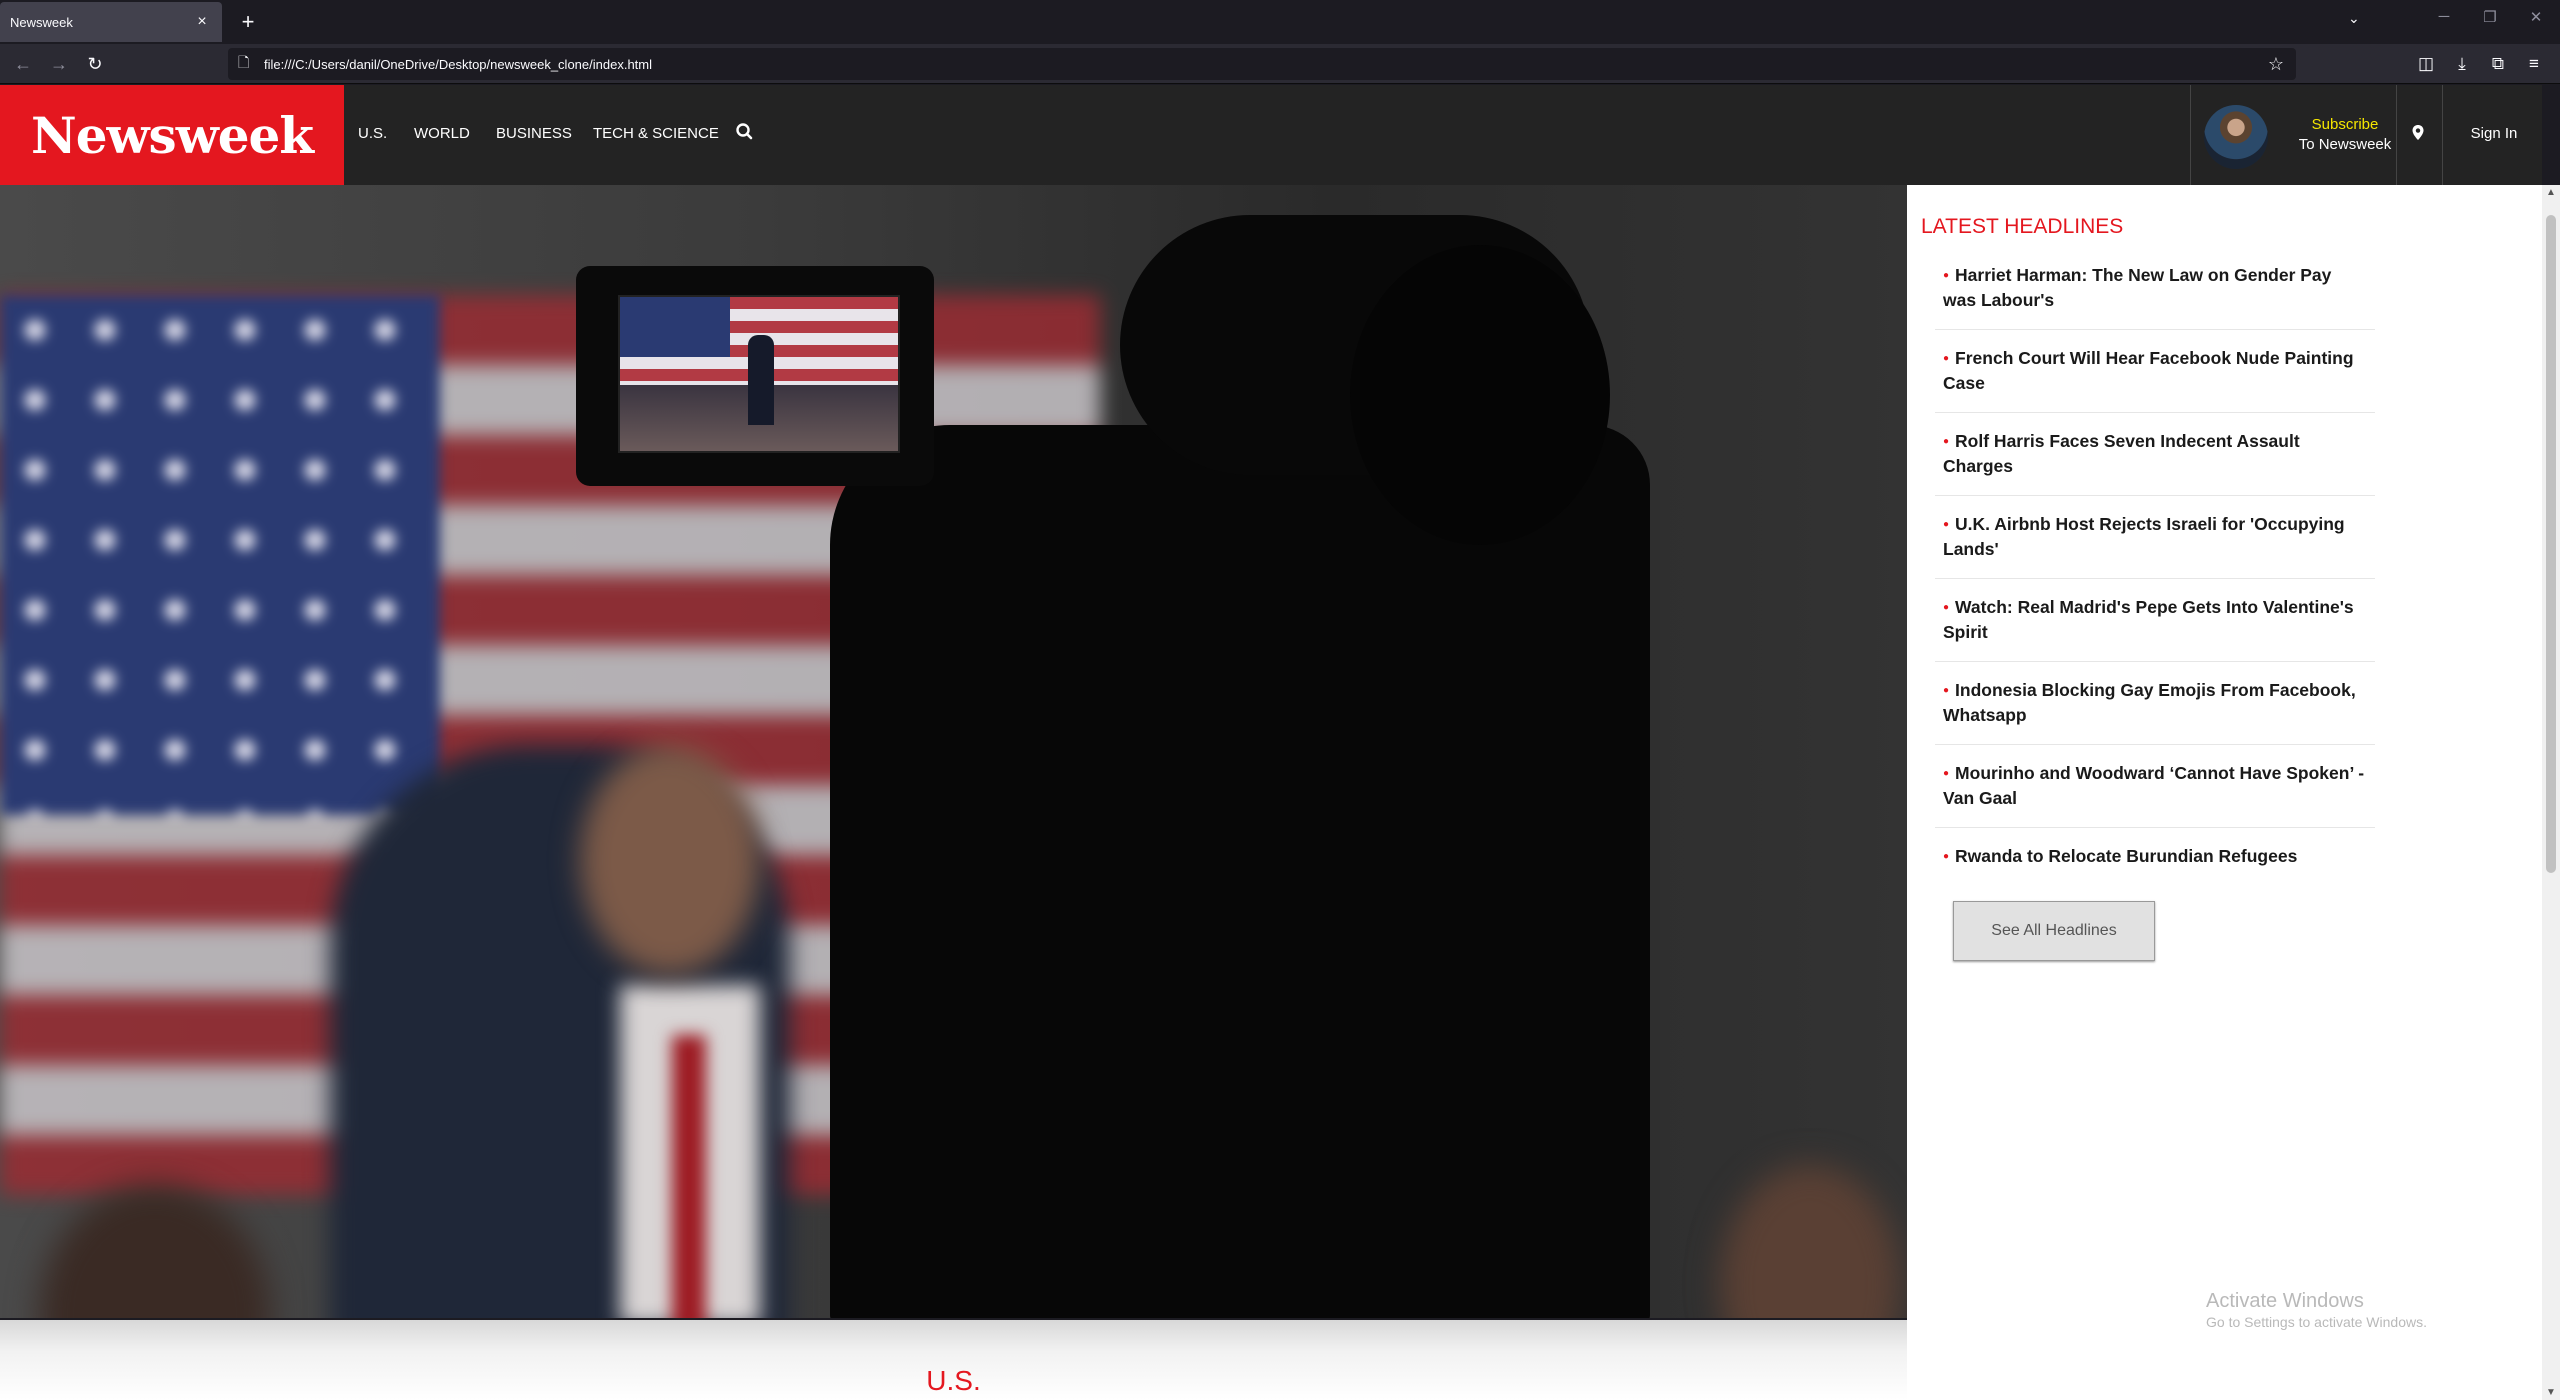  What do you see at coordinates (111, 22) in the screenshot?
I see `browser-tab: Newsweek ×` at bounding box center [111, 22].